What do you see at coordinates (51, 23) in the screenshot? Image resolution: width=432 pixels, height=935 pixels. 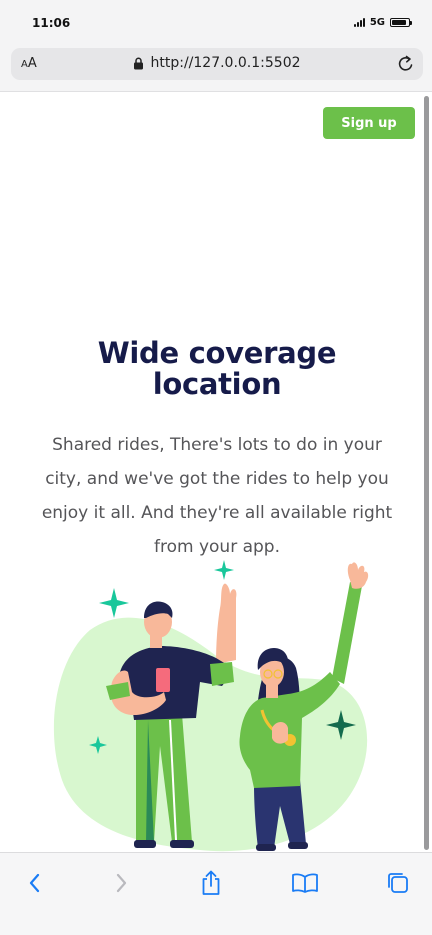 I see `status-time: 11:06` at bounding box center [51, 23].